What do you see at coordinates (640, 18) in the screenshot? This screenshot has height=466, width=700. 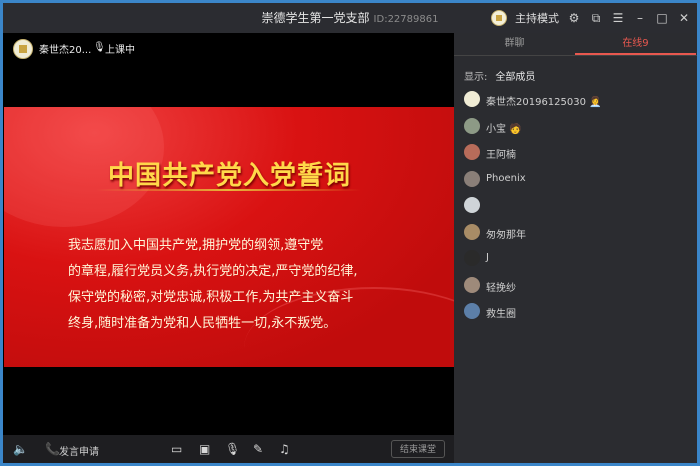 I see `minimize-icon: –` at bounding box center [640, 18].